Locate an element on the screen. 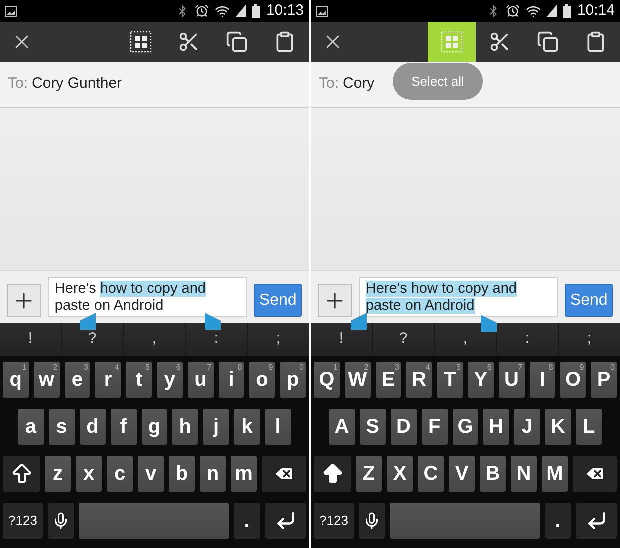 Image resolution: width=620 pixels, height=548 pixels. copy-icon is located at coordinates (548, 42).